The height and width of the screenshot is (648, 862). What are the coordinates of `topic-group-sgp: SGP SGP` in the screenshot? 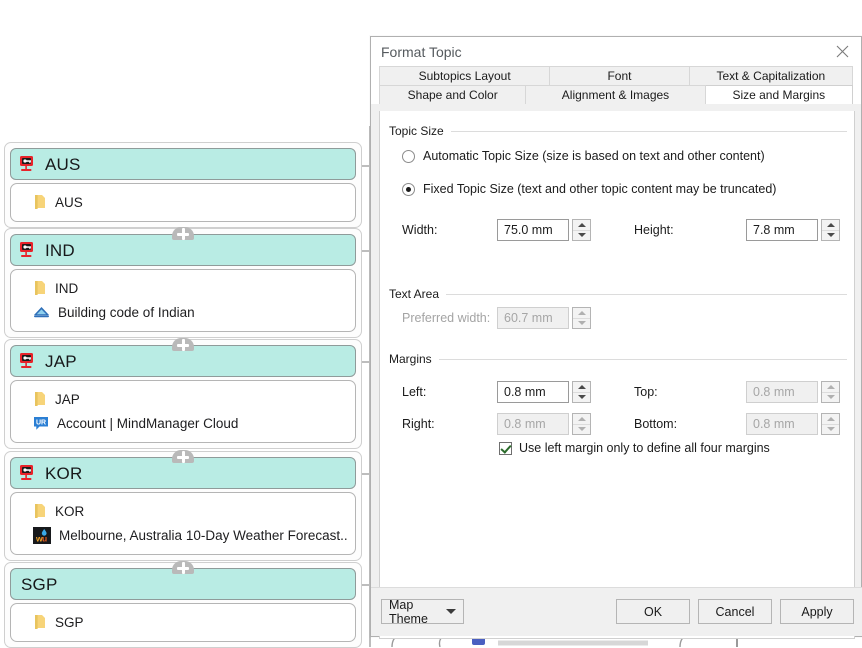 It's located at (183, 605).